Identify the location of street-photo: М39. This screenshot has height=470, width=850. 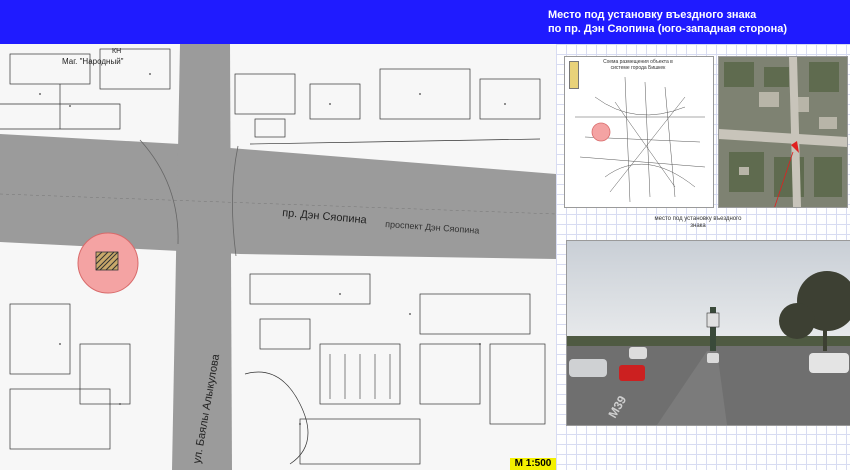
(708, 333).